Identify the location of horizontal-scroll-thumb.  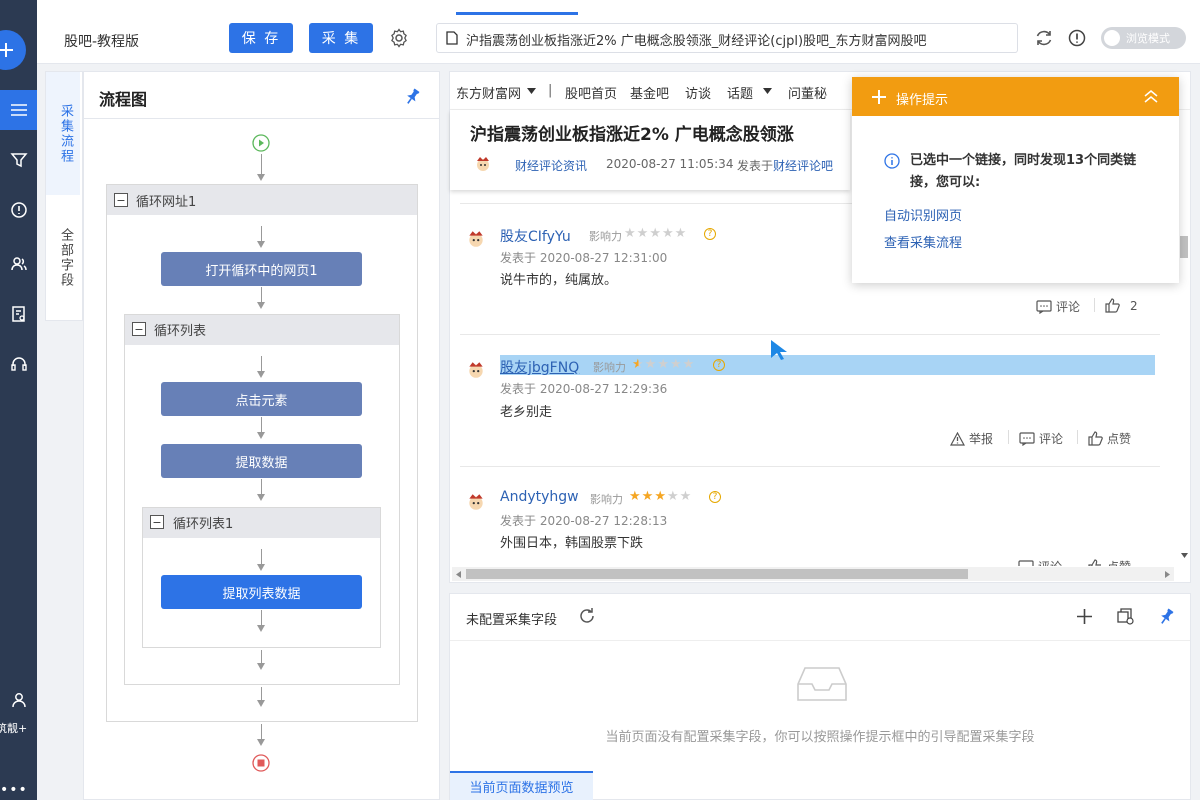
(717, 574).